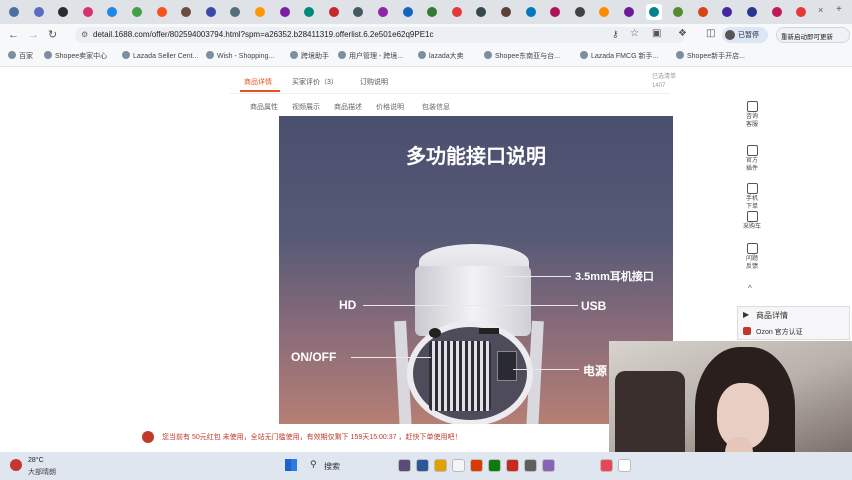  I want to click on sub-tab: 价格说明, so click(390, 107).